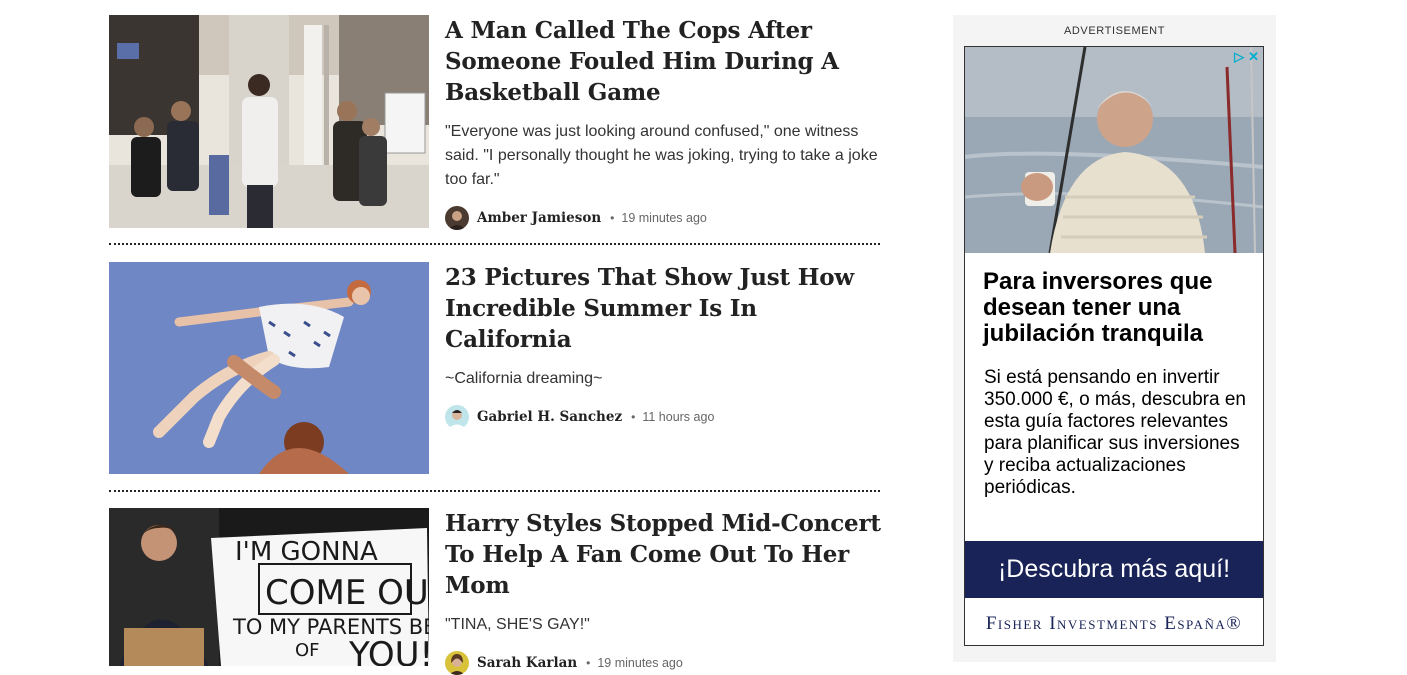 The width and height of the screenshot is (1407, 675). I want to click on author-name: Gabriel H. Sanchez, so click(549, 417).